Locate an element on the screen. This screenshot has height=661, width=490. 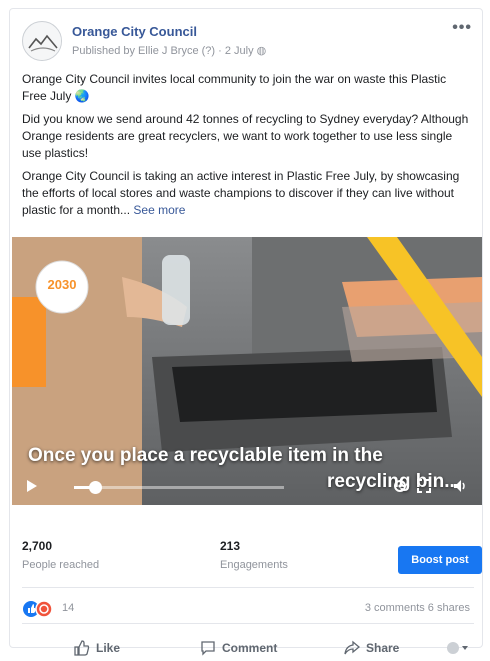
globe-icon: ◍ is located at coordinates (261, 51).